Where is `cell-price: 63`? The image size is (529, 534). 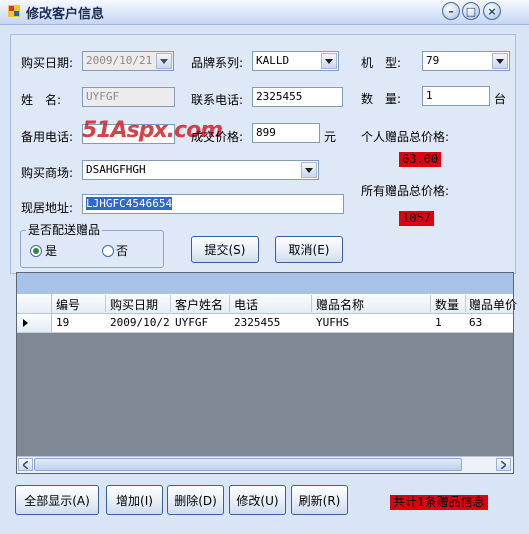 cell-price: 63 is located at coordinates (476, 322).